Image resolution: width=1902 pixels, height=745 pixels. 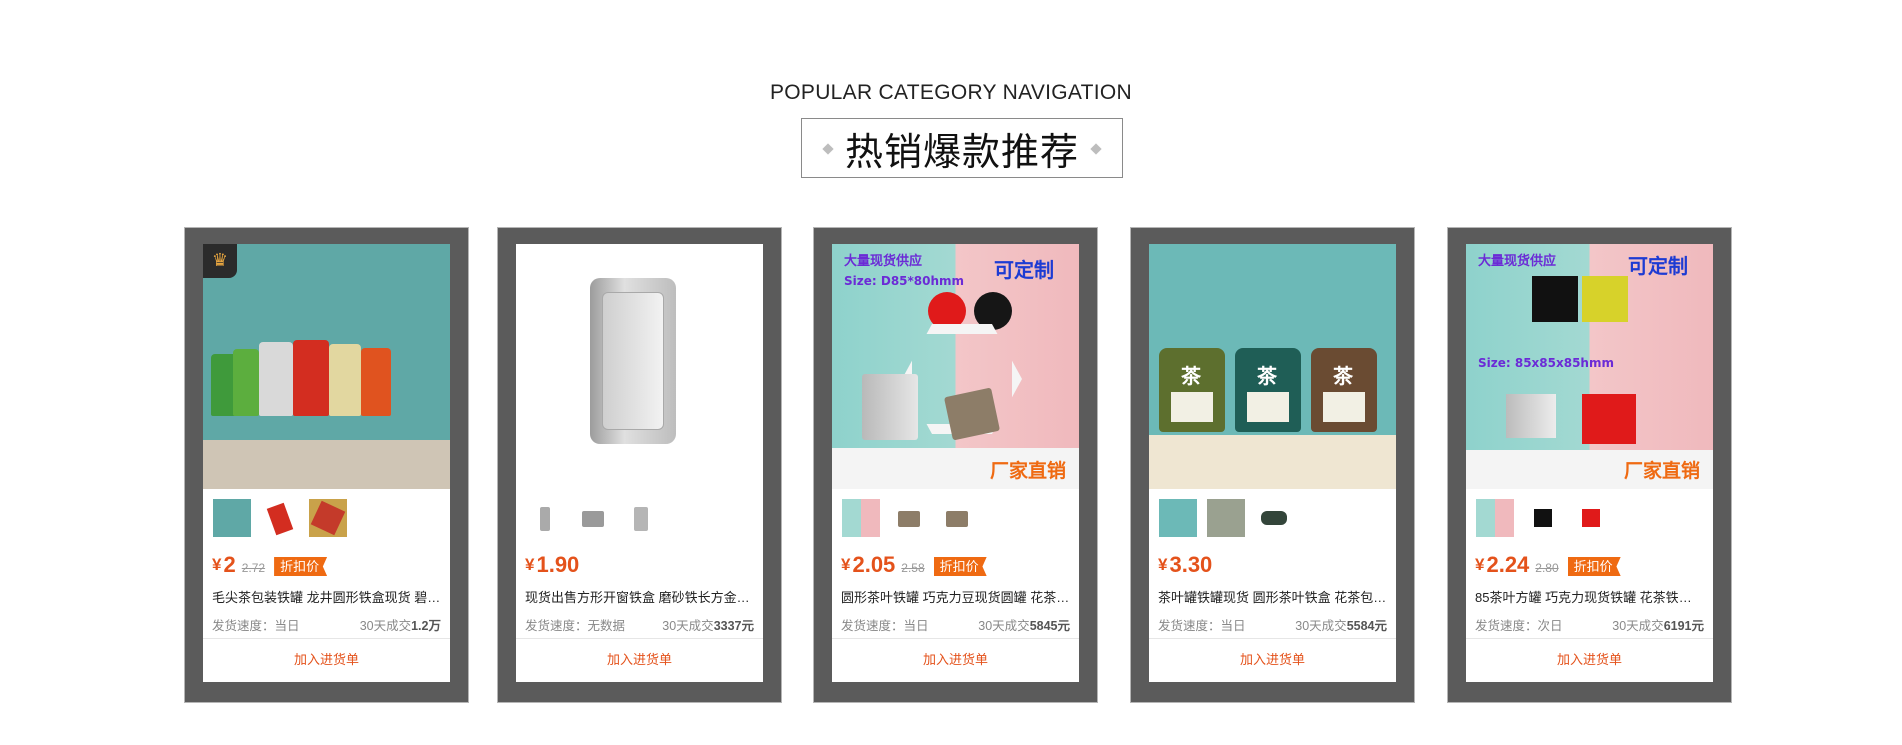 I want to click on product-name: 茶叶罐铁罐现货 圆形茶叶铁盒 花茶包装铁罐, so click(x=1272, y=598).